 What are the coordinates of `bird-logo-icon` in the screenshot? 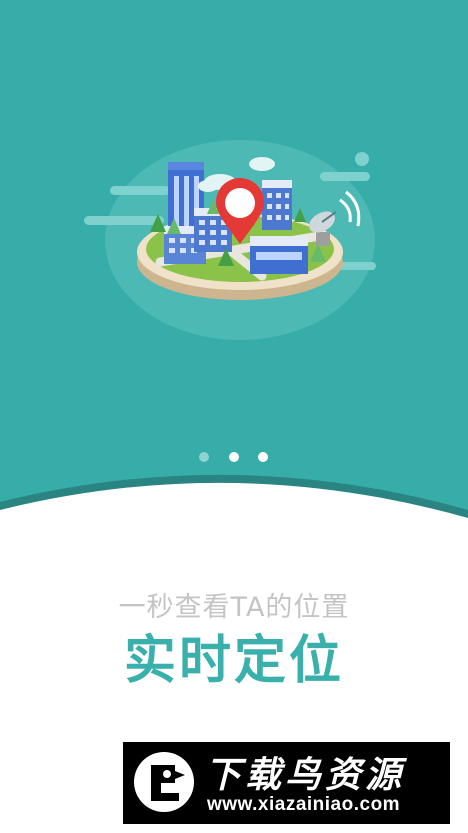 It's located at (164, 782).